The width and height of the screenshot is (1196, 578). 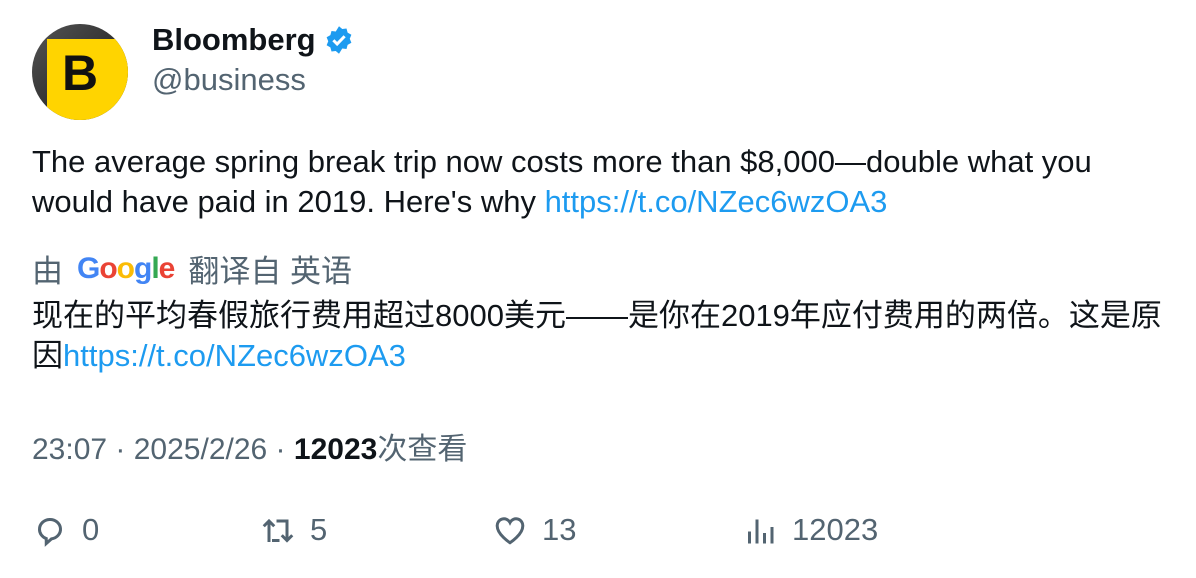 I want to click on action-bar: 0 5 13 12023, so click(x=597, y=532).